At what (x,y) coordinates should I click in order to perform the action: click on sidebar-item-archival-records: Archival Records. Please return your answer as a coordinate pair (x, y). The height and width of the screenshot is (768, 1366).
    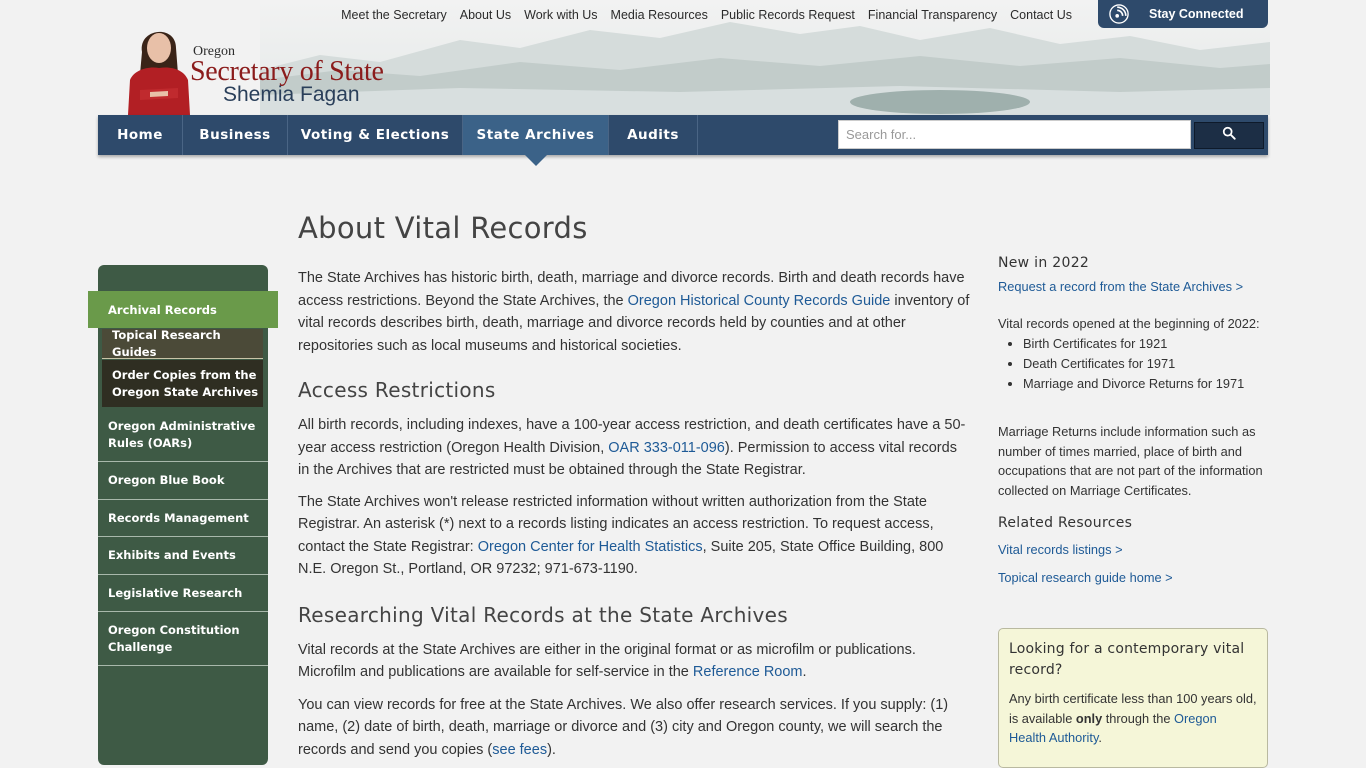
    Looking at the image, I should click on (183, 309).